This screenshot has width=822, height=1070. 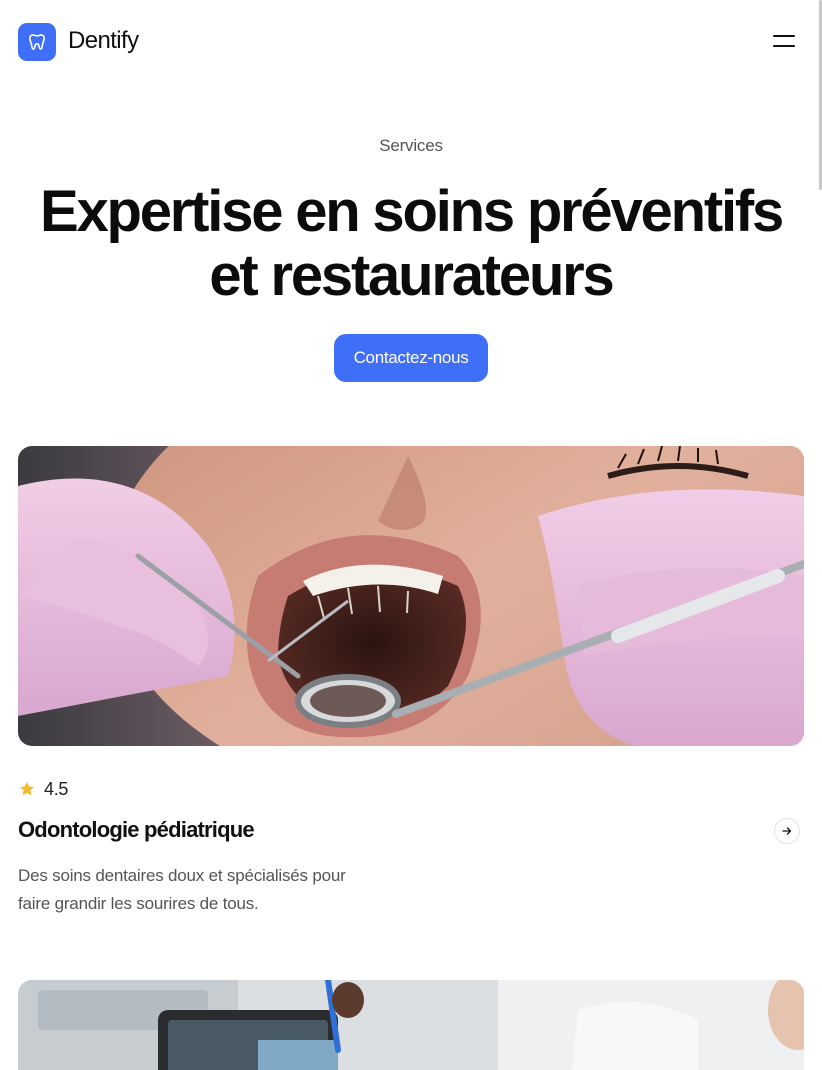 I want to click on top-navigation: Dentify, so click(x=411, y=42).